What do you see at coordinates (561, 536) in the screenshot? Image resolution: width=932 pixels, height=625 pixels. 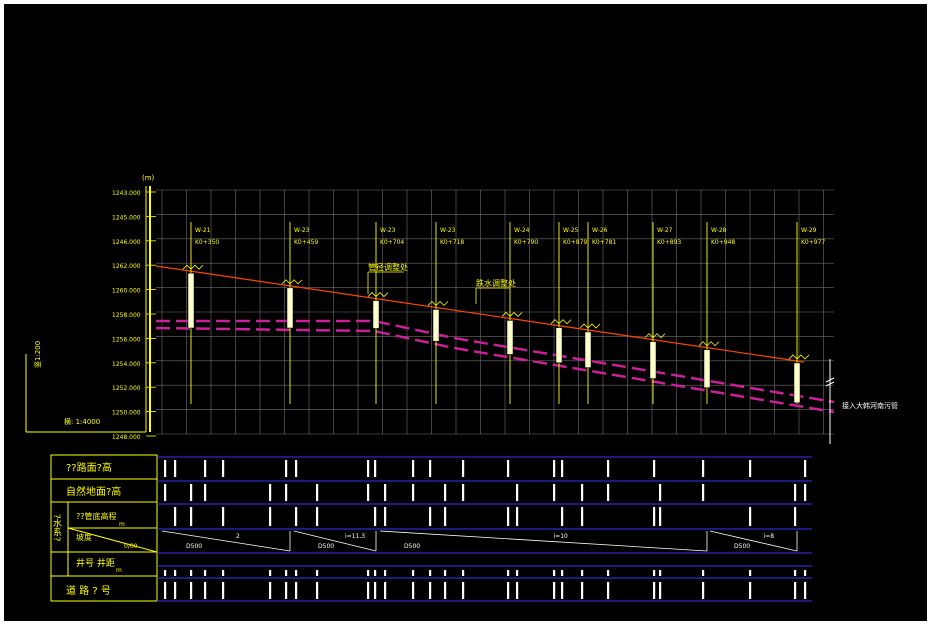 I see `segment-slope: i=10` at bounding box center [561, 536].